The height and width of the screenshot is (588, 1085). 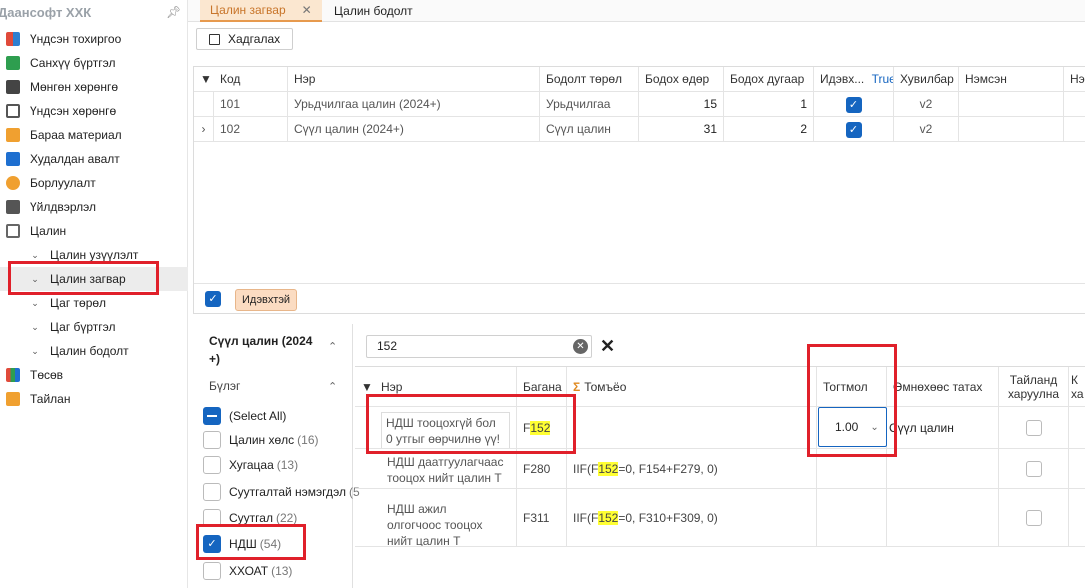 What do you see at coordinates (926, 79) in the screenshot?
I see `col-header-version: Хувилбар` at bounding box center [926, 79].